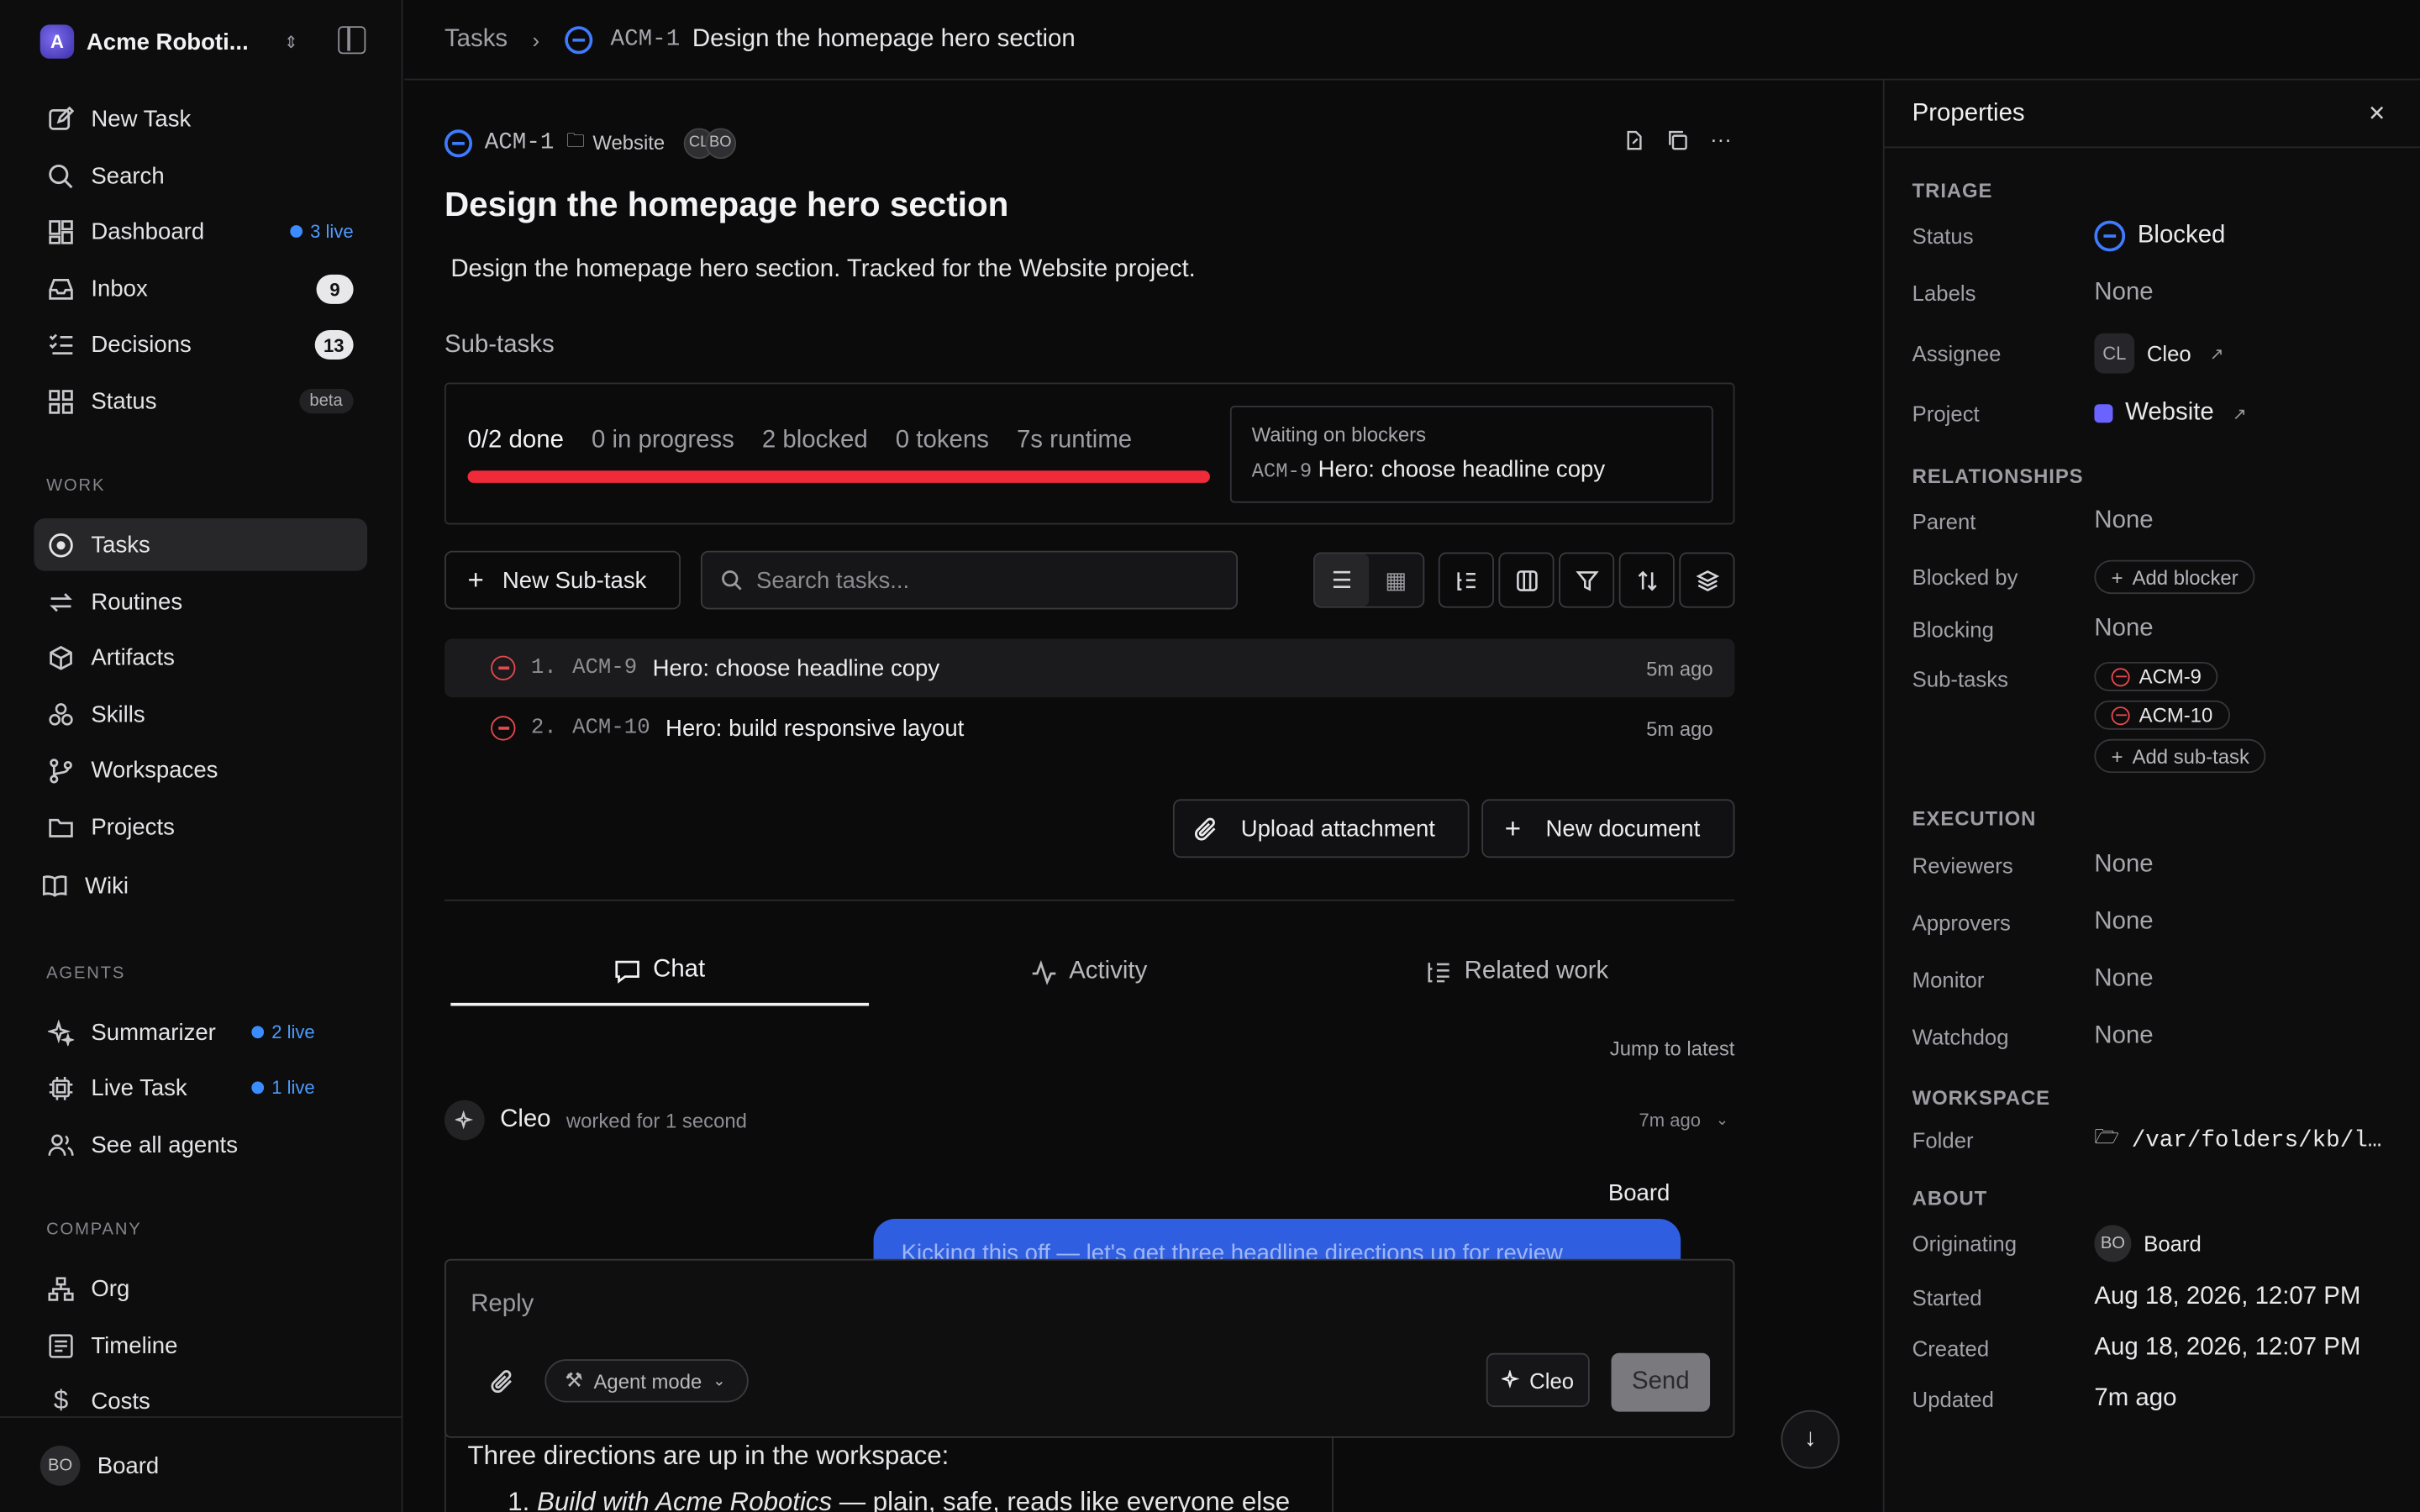 The width and height of the screenshot is (2420, 1512). What do you see at coordinates (1342, 580) in the screenshot?
I see `list-view-icon: ☰` at bounding box center [1342, 580].